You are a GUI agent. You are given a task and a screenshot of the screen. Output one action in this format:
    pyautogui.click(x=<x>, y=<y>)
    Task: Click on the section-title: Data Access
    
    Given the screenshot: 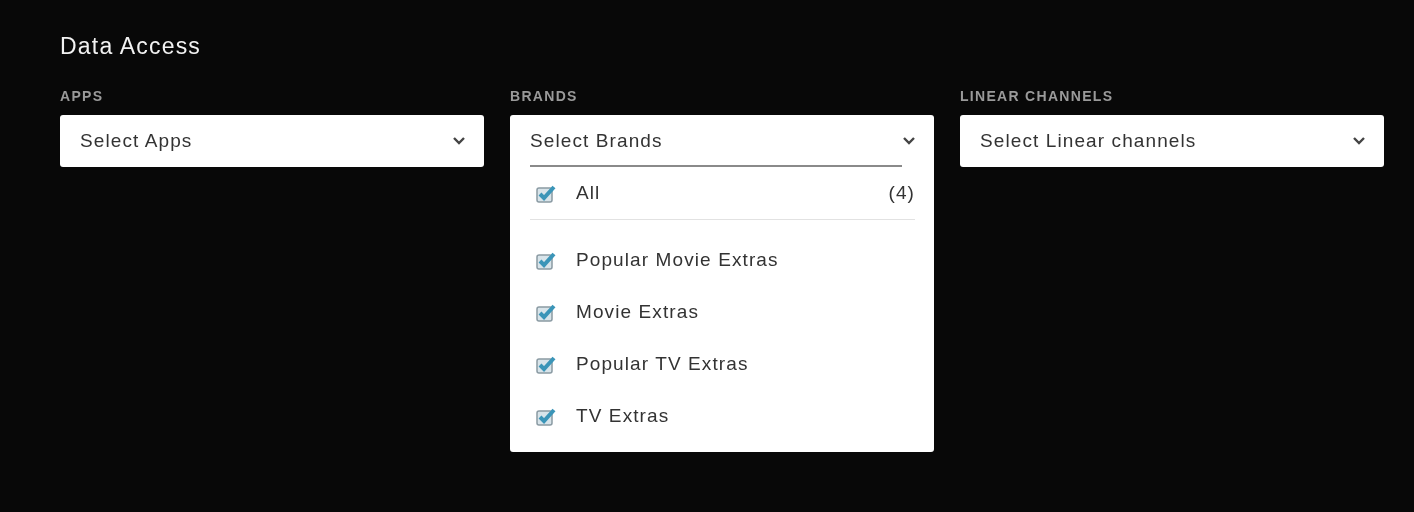 What is the action you would take?
    pyautogui.click(x=131, y=46)
    